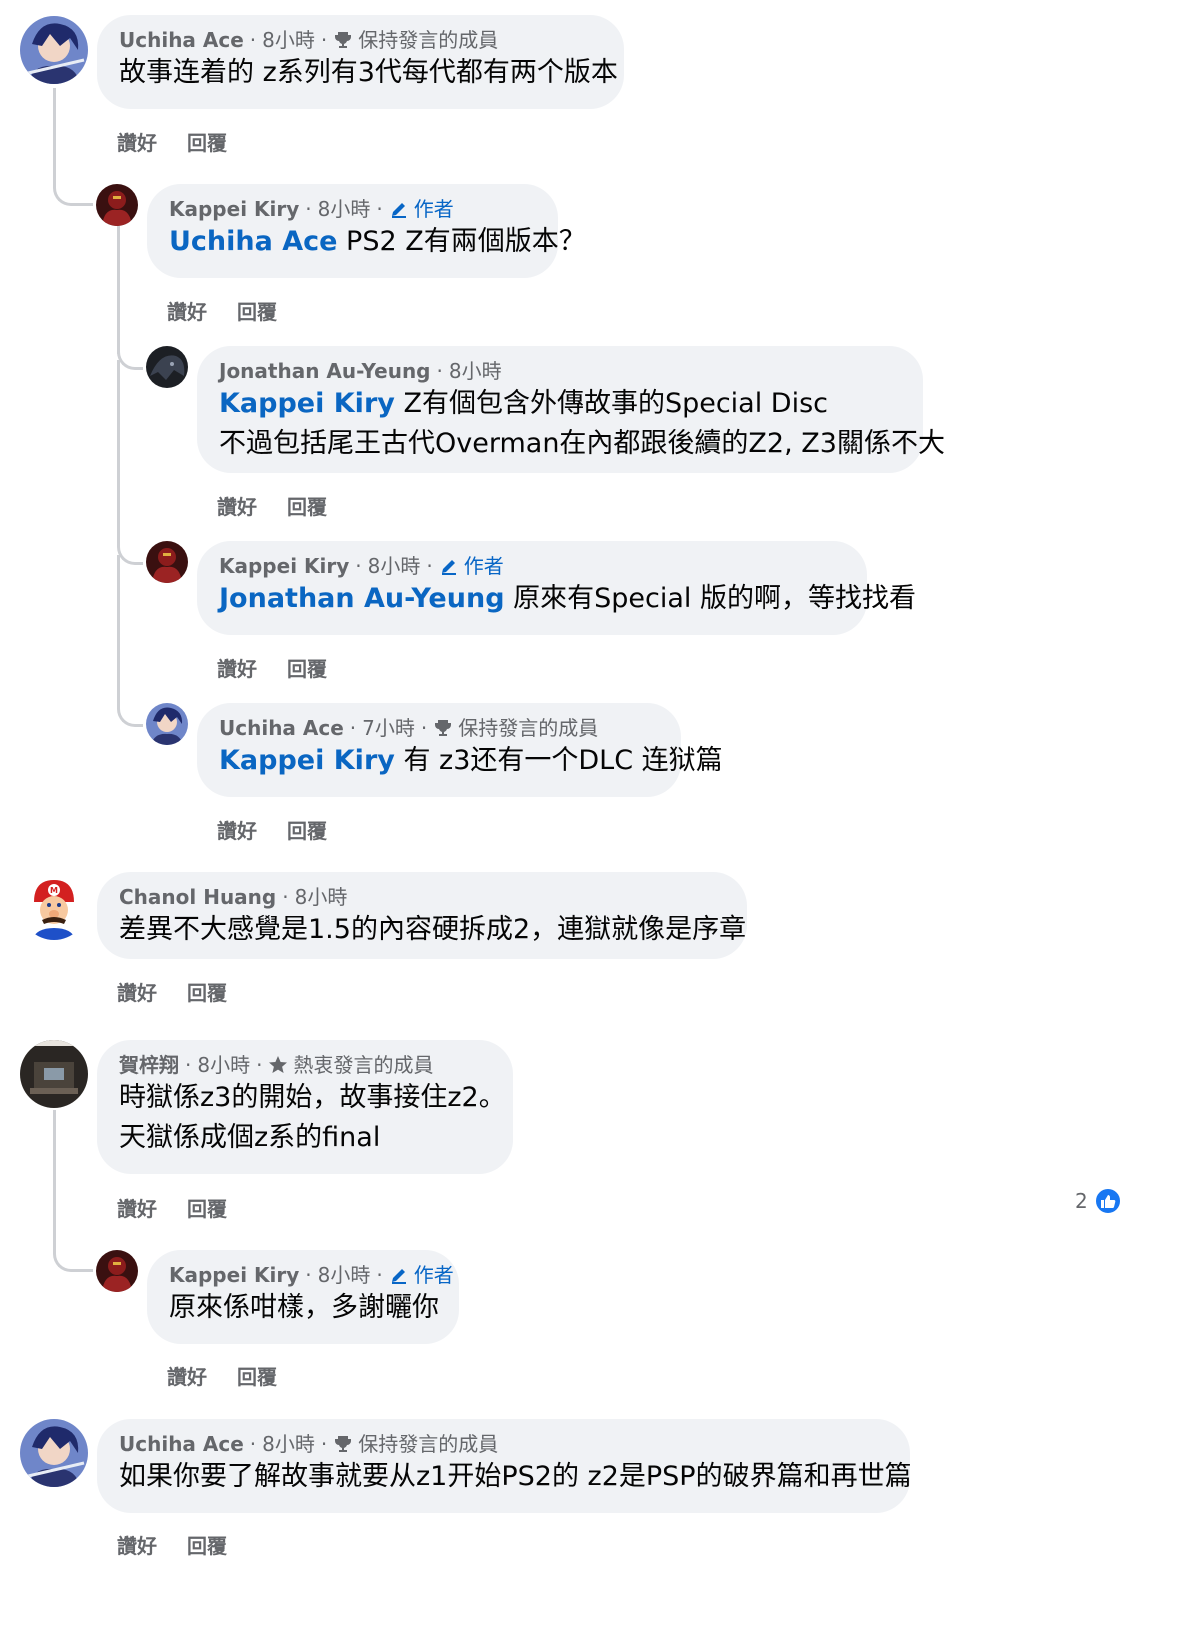 The height and width of the screenshot is (1651, 1200). Describe the element at coordinates (567, 598) in the screenshot. I see `comment-text: Jonathan Au-Yeung 原來有Special 版的啊，等找找看` at that location.